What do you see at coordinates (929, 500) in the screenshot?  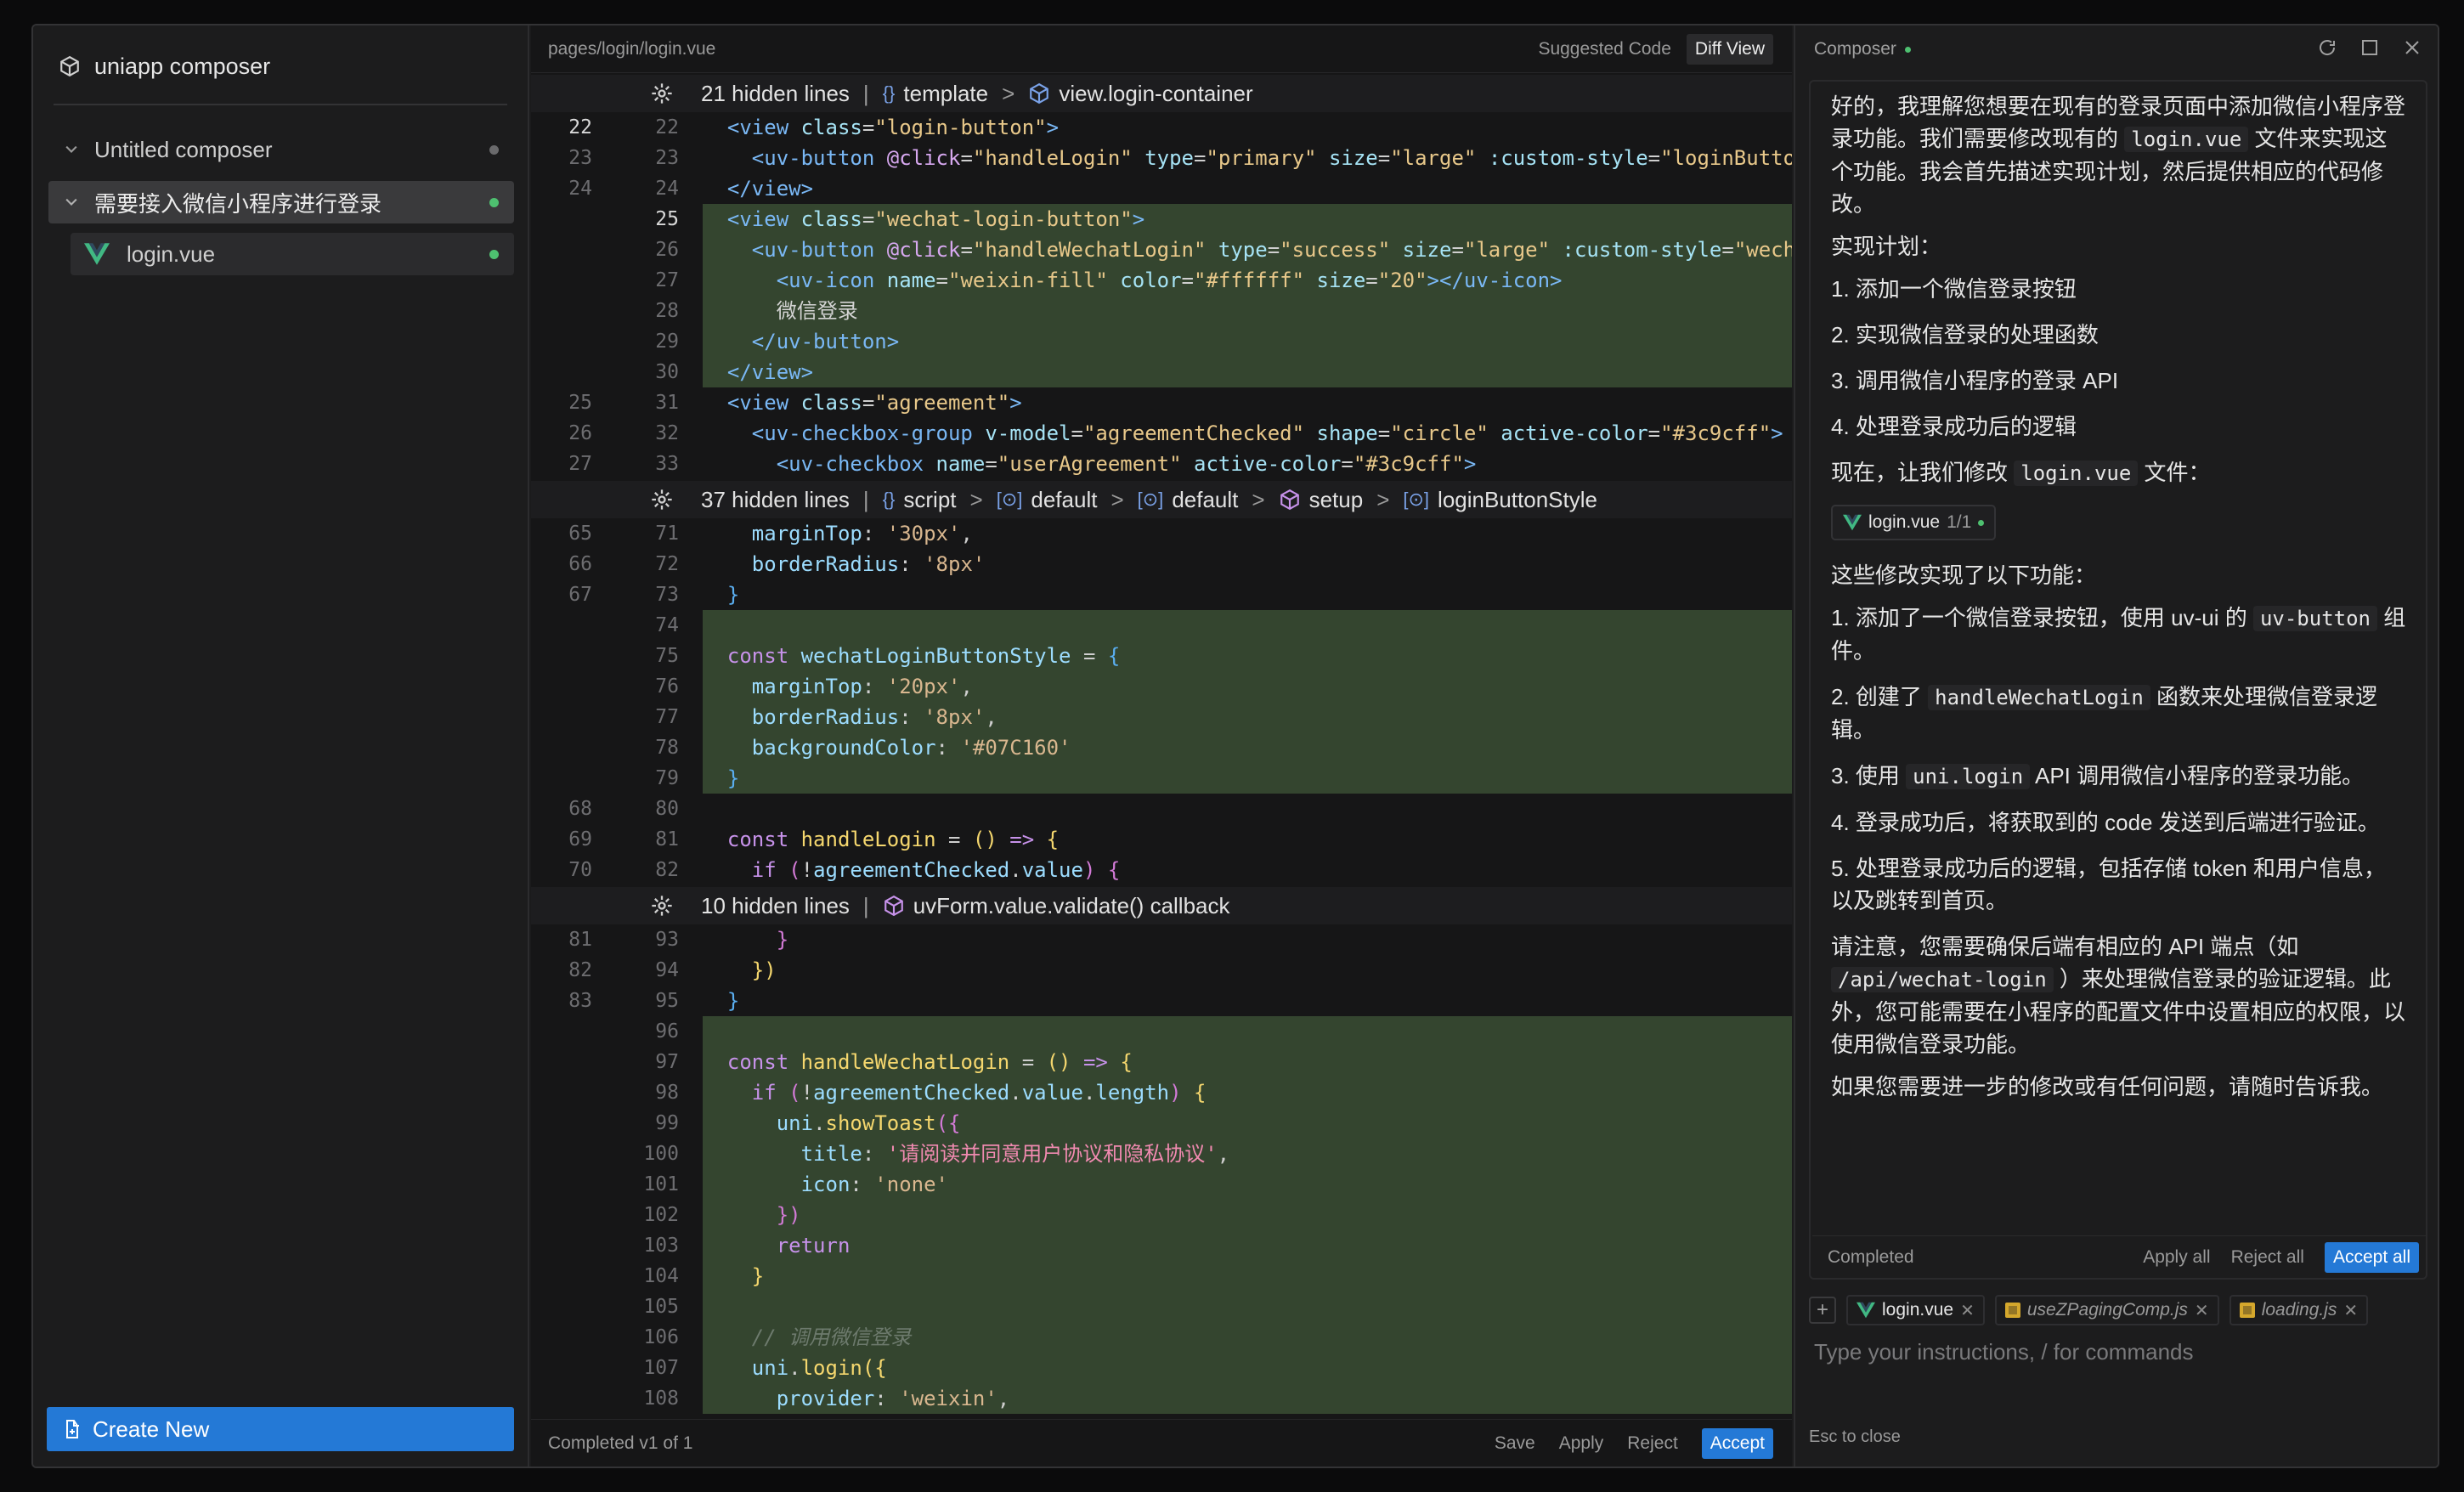 I see `breadcrumb-item: script` at bounding box center [929, 500].